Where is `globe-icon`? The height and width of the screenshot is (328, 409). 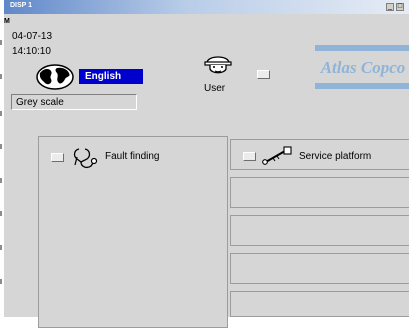
globe-icon is located at coordinates (55, 77).